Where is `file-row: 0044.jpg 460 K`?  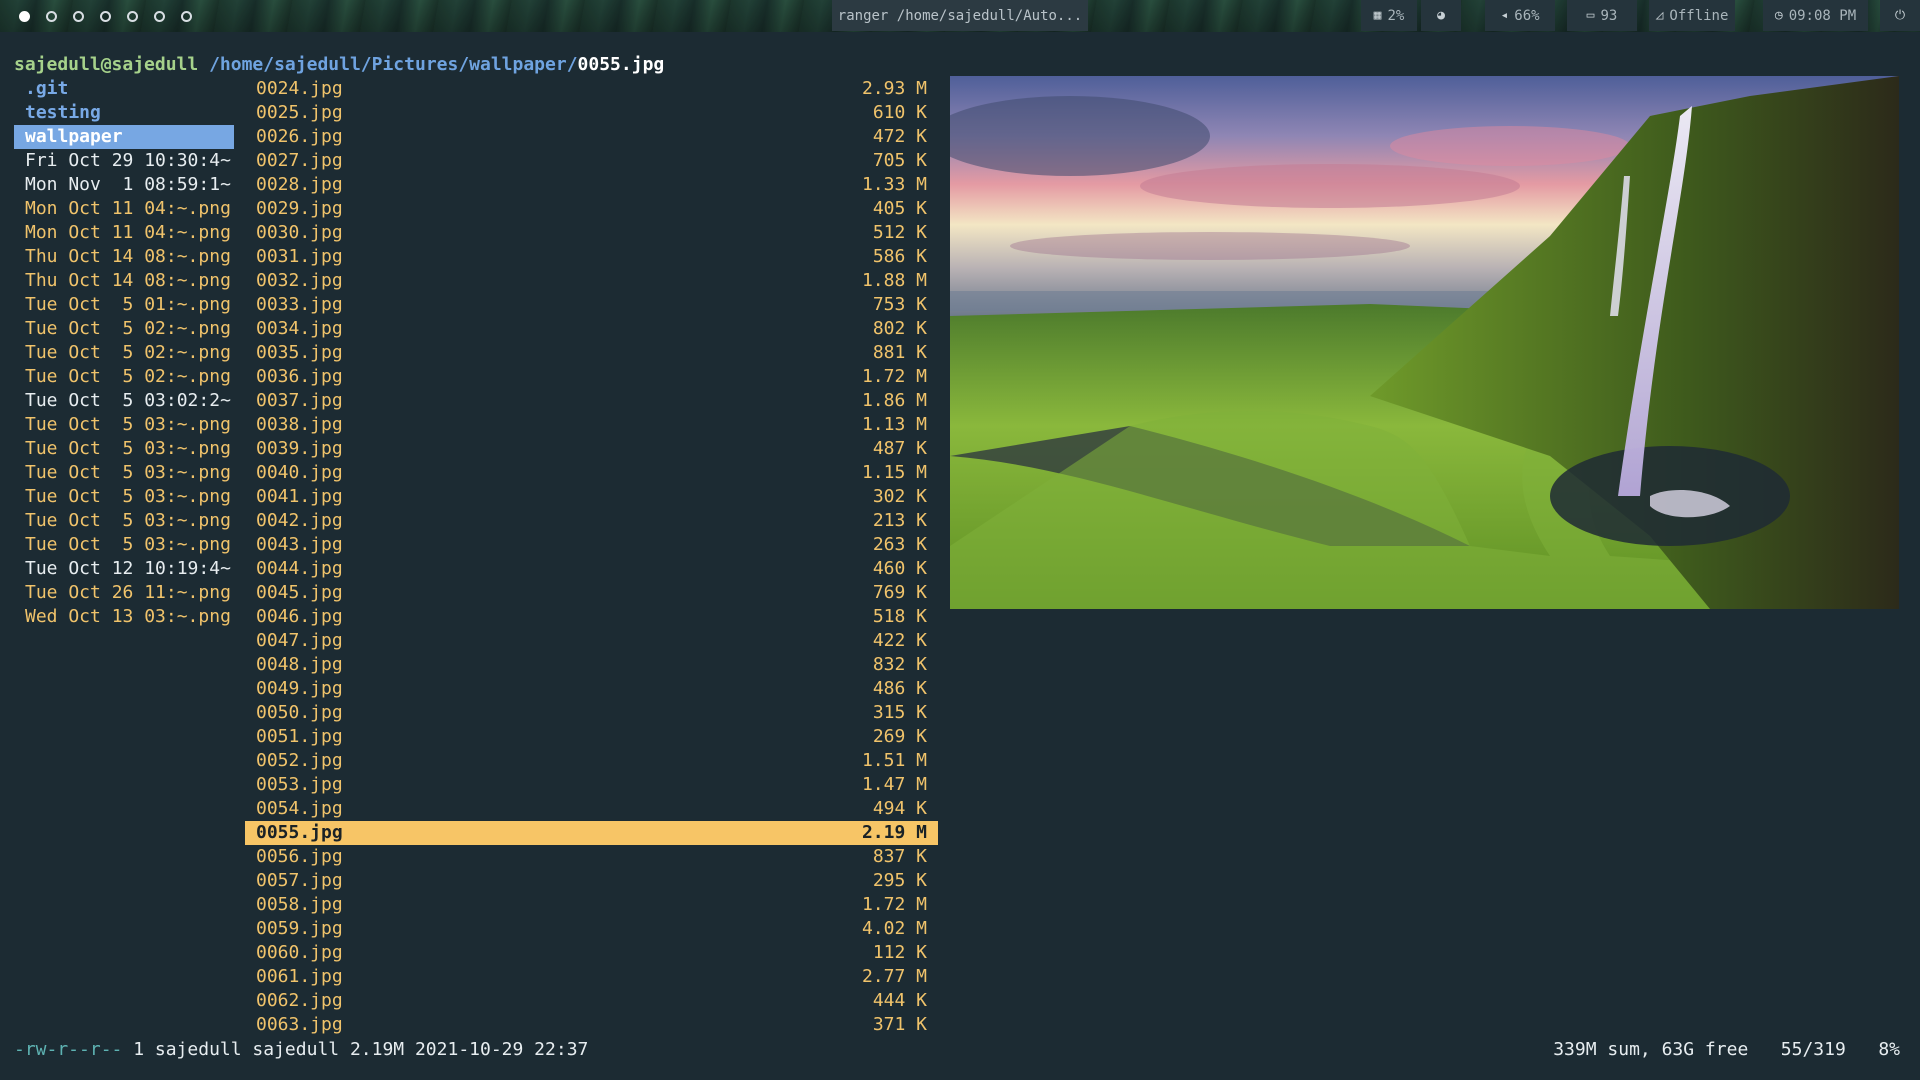
file-row: 0044.jpg 460 K is located at coordinates (591, 569).